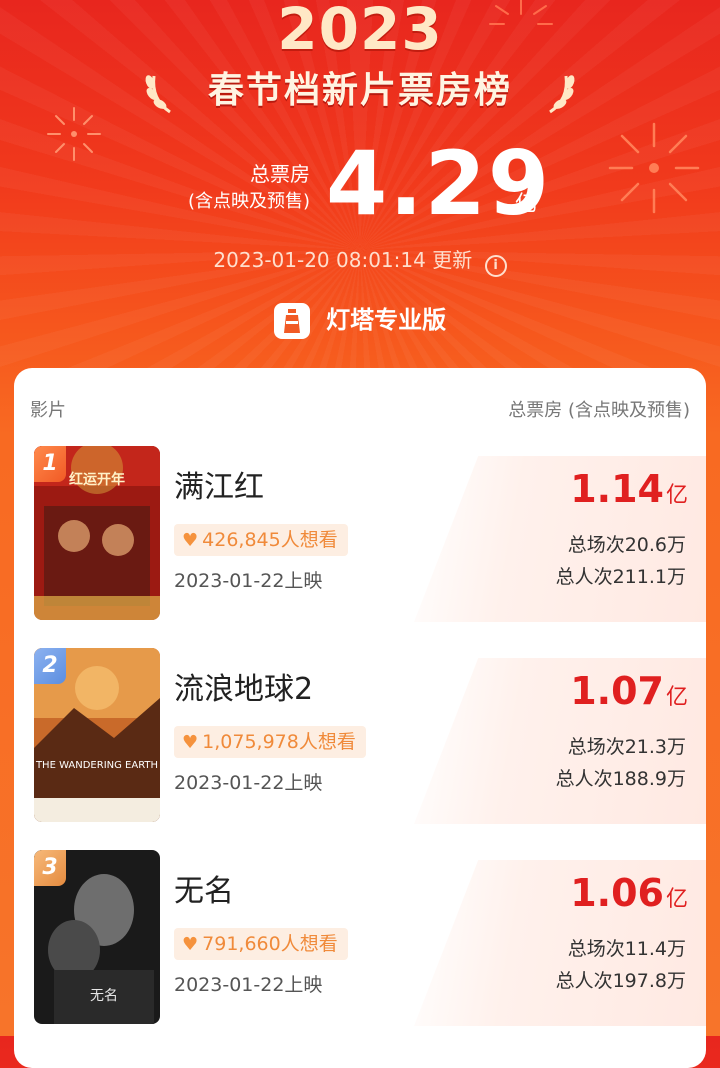  Describe the element at coordinates (104, 996) in the screenshot. I see `poster-caption: 无名` at that location.